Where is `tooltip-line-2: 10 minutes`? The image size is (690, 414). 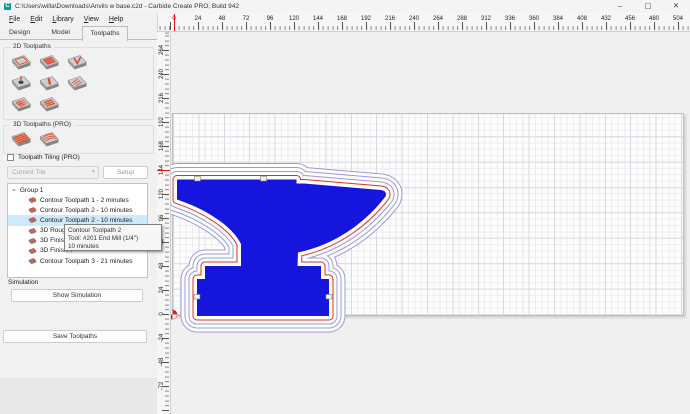 tooltip-line-2: 10 minutes is located at coordinates (83, 246).